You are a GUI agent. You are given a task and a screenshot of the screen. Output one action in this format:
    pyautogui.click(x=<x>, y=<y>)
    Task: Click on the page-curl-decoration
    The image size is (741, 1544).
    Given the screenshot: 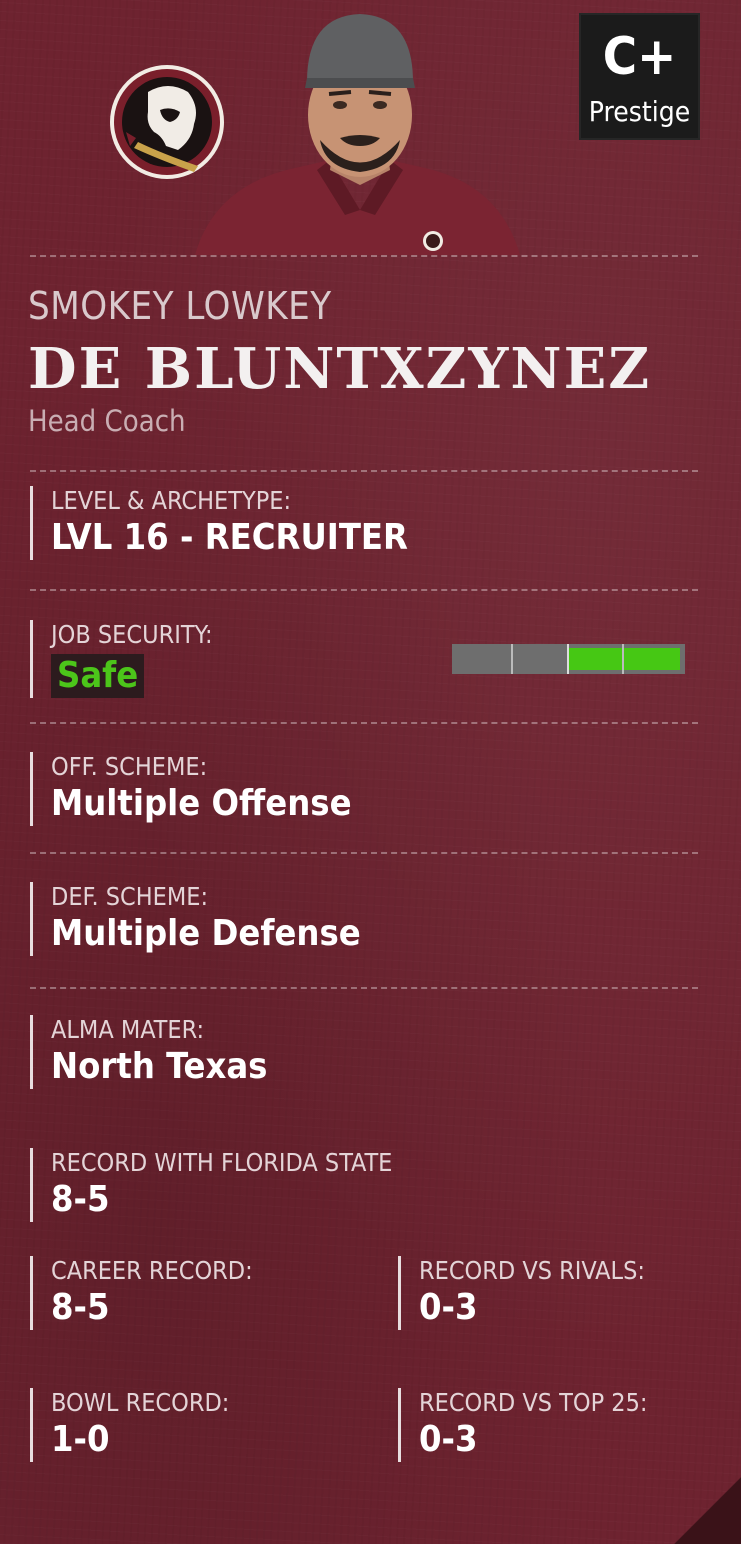 What is the action you would take?
    pyautogui.click(x=701, y=1509)
    